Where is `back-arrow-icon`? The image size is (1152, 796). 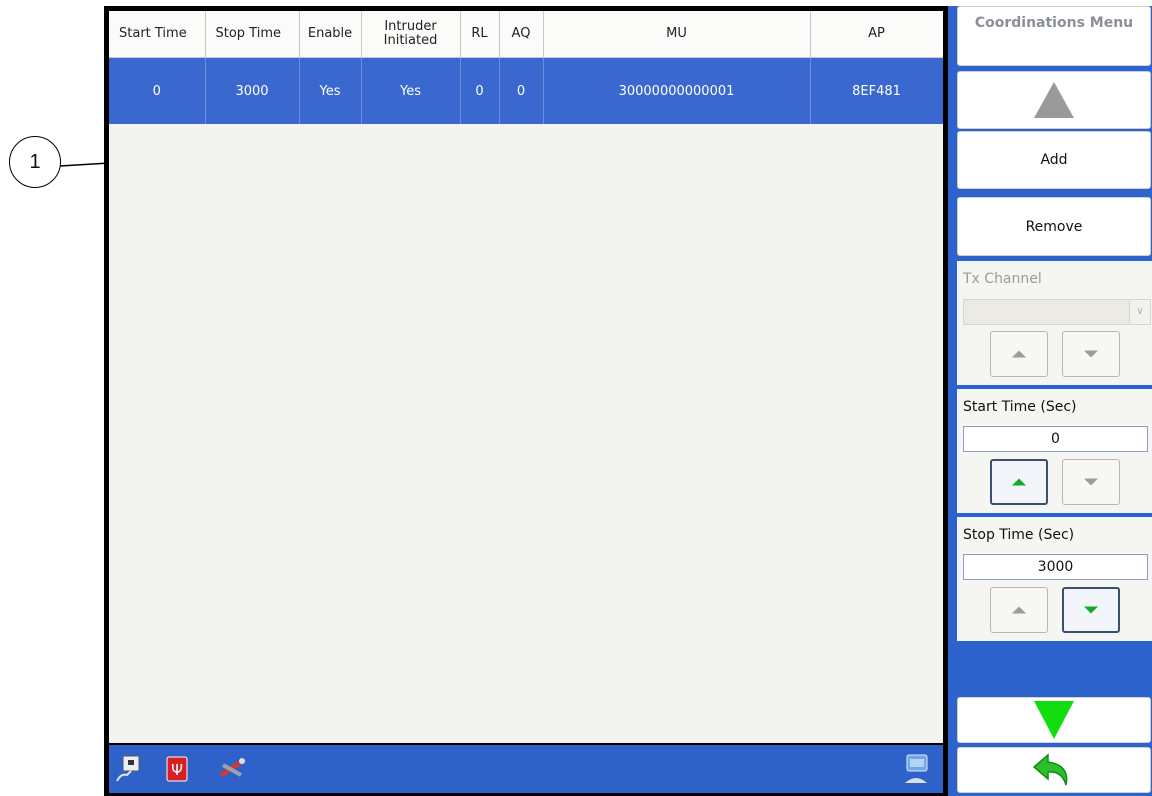 back-arrow-icon is located at coordinates (1050, 769).